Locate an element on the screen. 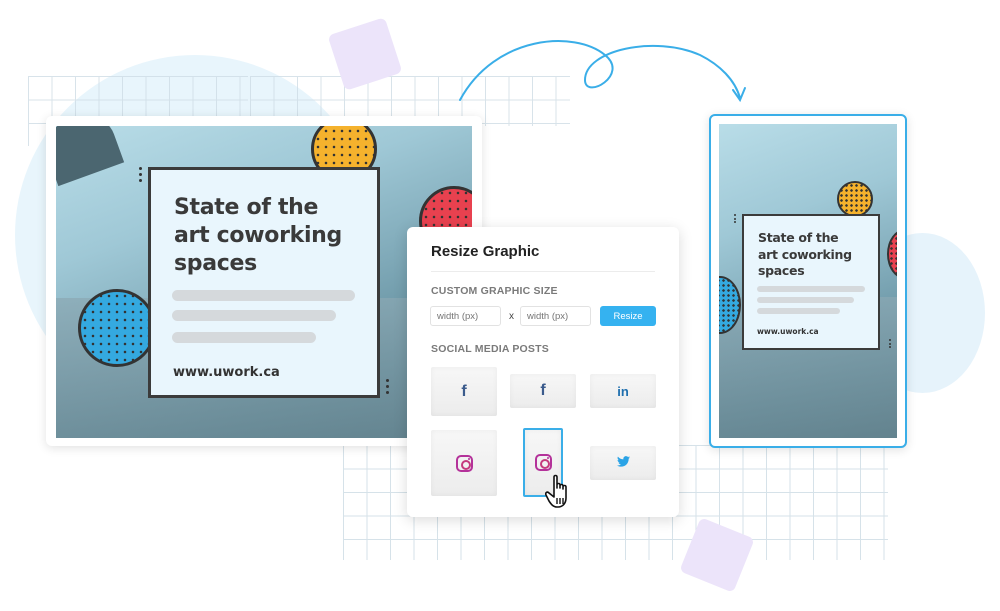 This screenshot has width=1000, height=611. twitter-icon is located at coordinates (623, 463).